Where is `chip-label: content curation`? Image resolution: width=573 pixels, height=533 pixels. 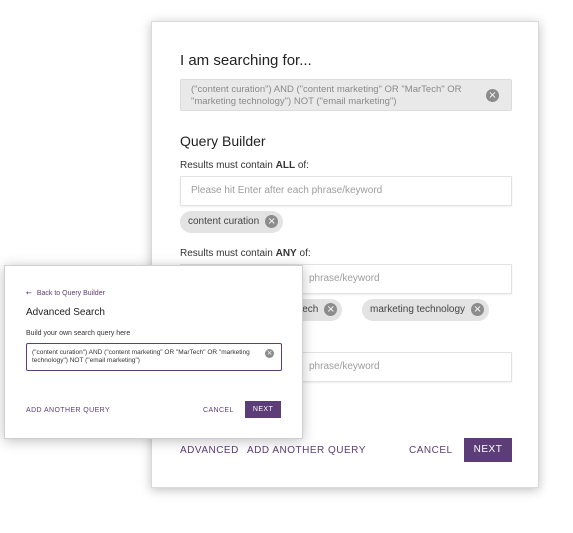
chip-label: content curation is located at coordinates (224, 221).